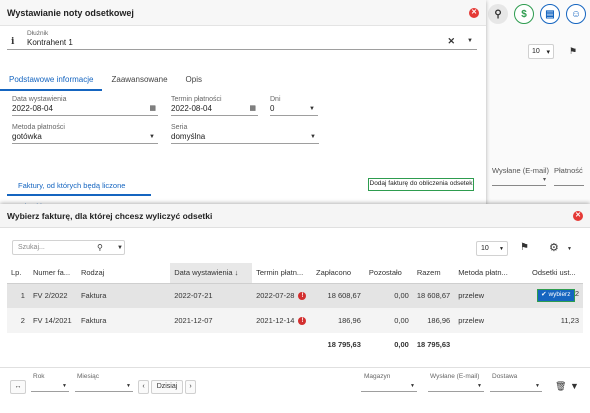 The height and width of the screenshot is (413, 590). I want to click on dialog-header: Wystawianie noty odsetkowej ✕, so click(243, 13).